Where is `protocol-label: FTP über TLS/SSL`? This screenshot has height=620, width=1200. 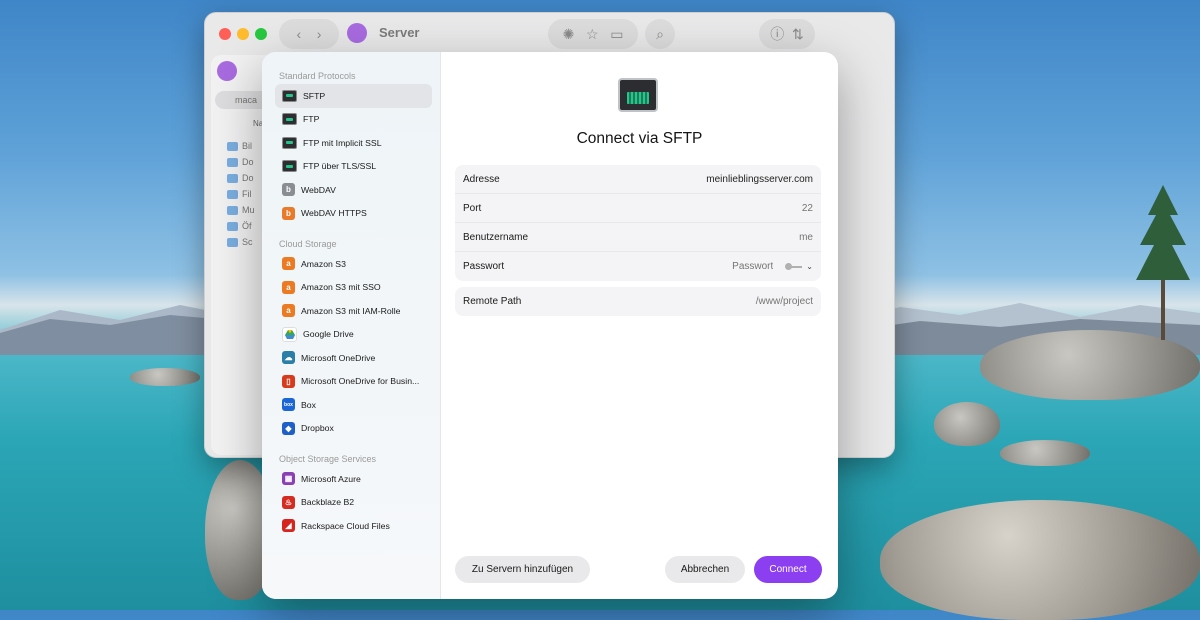
protocol-label: FTP über TLS/SSL is located at coordinates (340, 166).